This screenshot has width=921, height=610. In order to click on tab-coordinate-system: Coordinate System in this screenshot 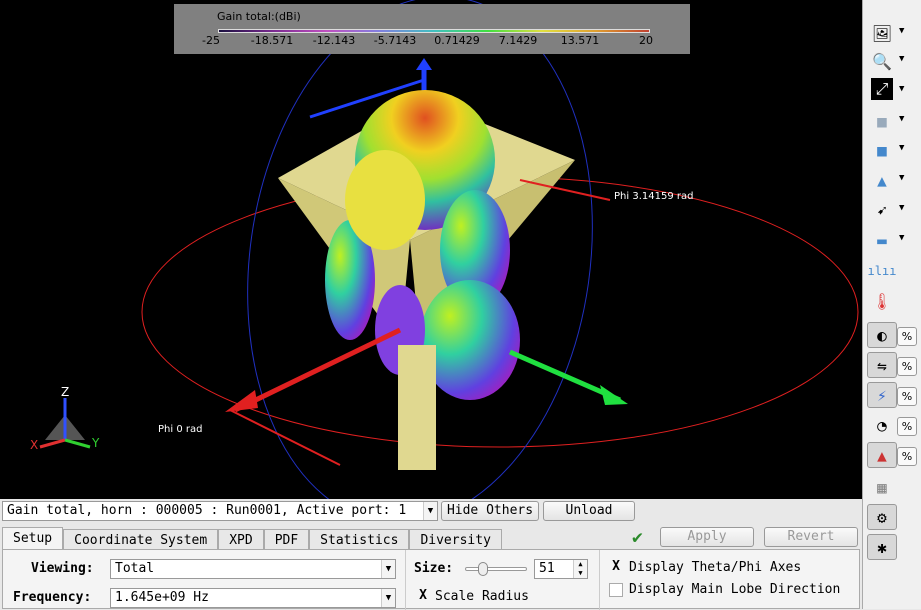, I will do `click(141, 539)`.